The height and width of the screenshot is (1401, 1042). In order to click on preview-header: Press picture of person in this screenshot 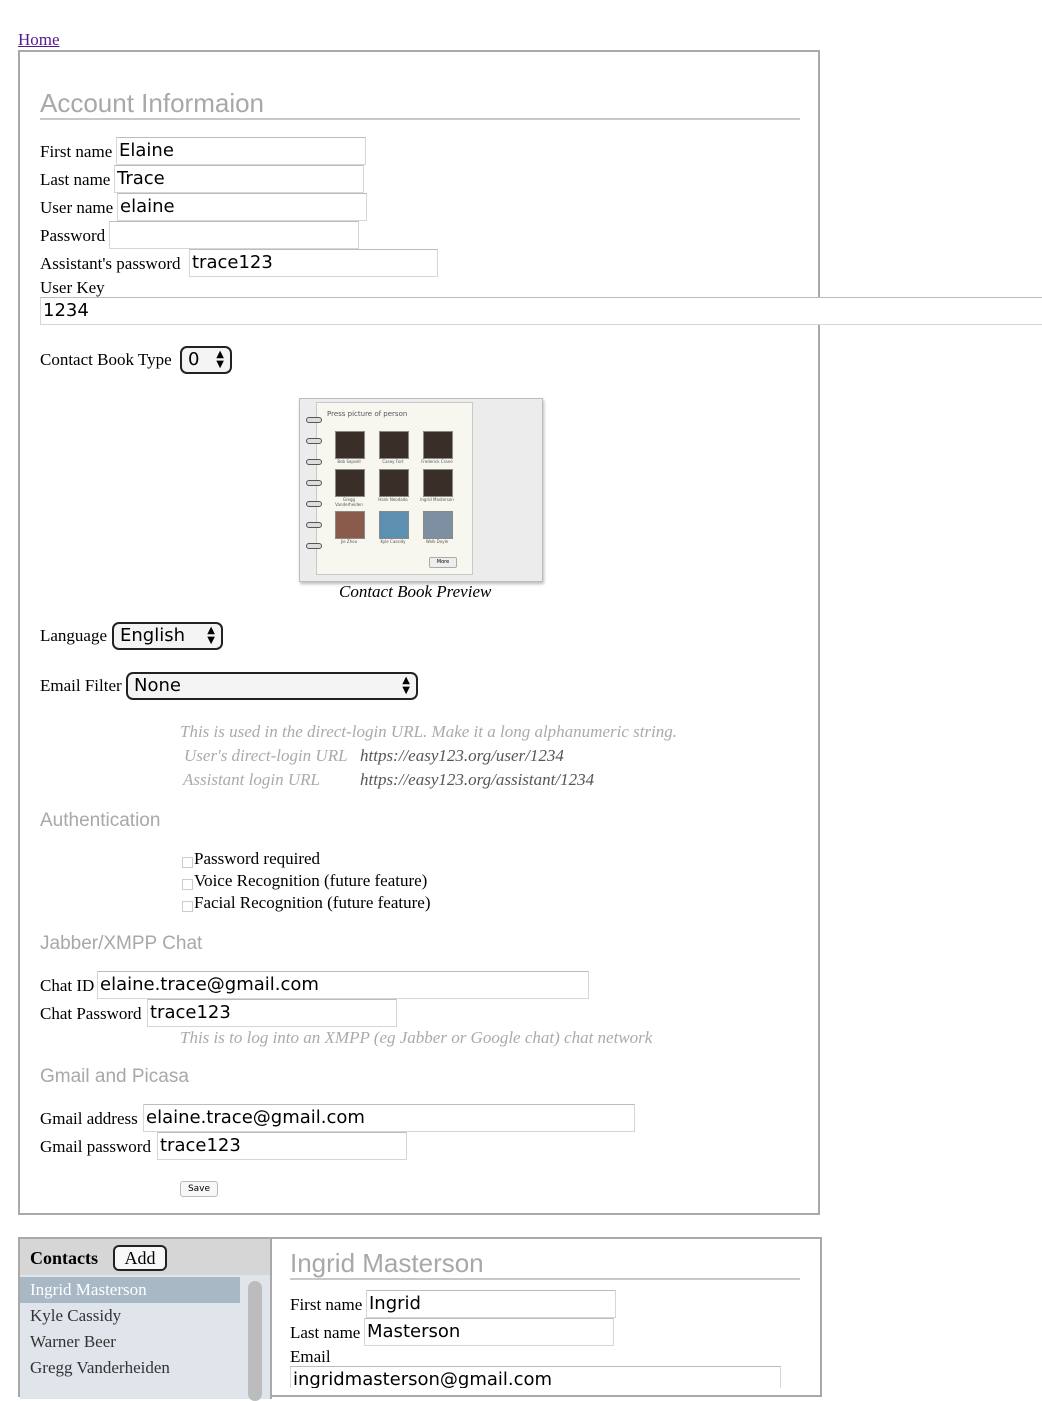, I will do `click(367, 414)`.